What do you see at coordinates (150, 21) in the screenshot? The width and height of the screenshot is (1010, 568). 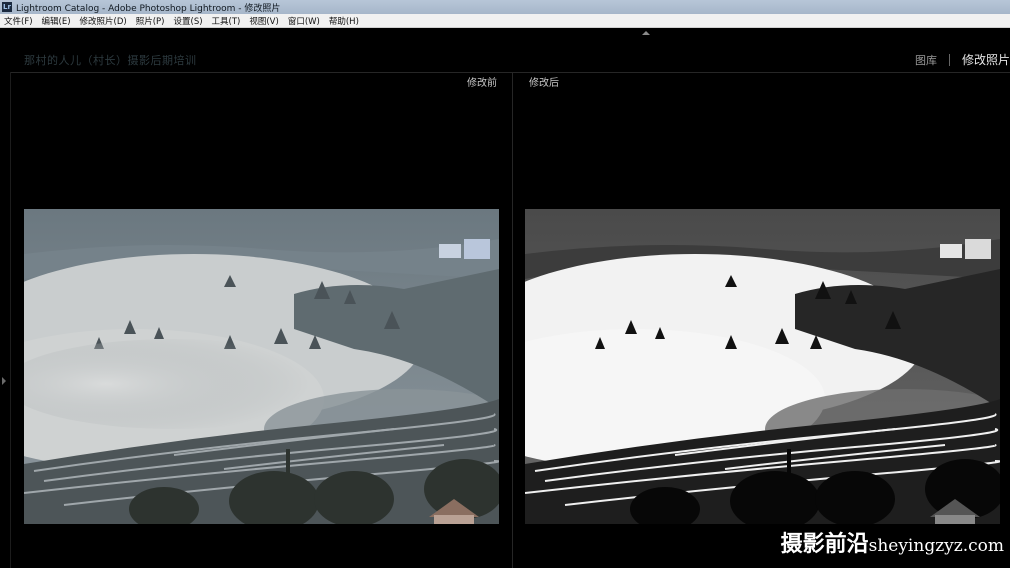 I see `menu-photo: 照片(P)` at bounding box center [150, 21].